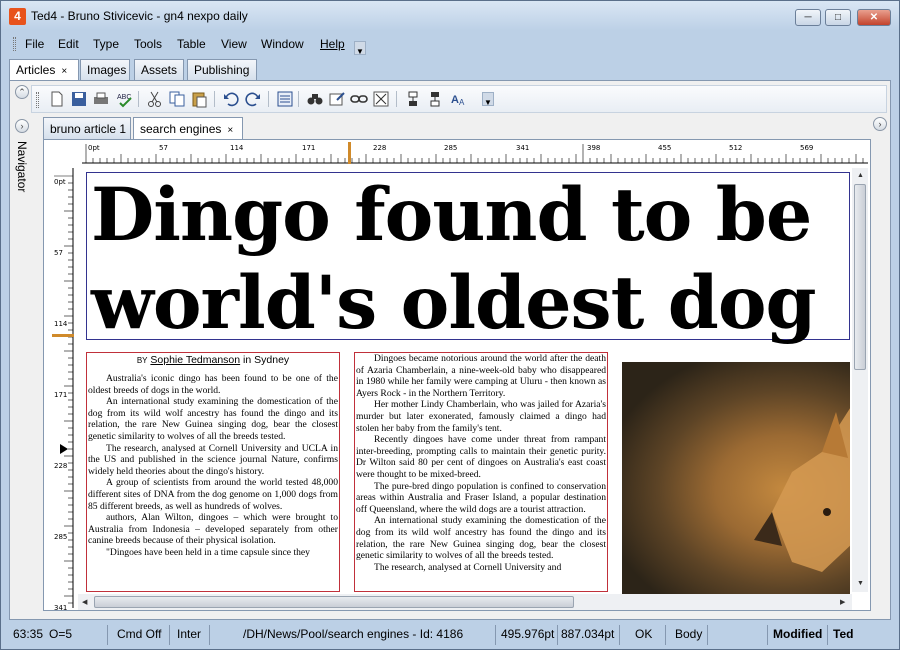 Image resolution: width=900 pixels, height=650 pixels. Describe the element at coordinates (106, 44) in the screenshot. I see `menu-type: Type` at that location.